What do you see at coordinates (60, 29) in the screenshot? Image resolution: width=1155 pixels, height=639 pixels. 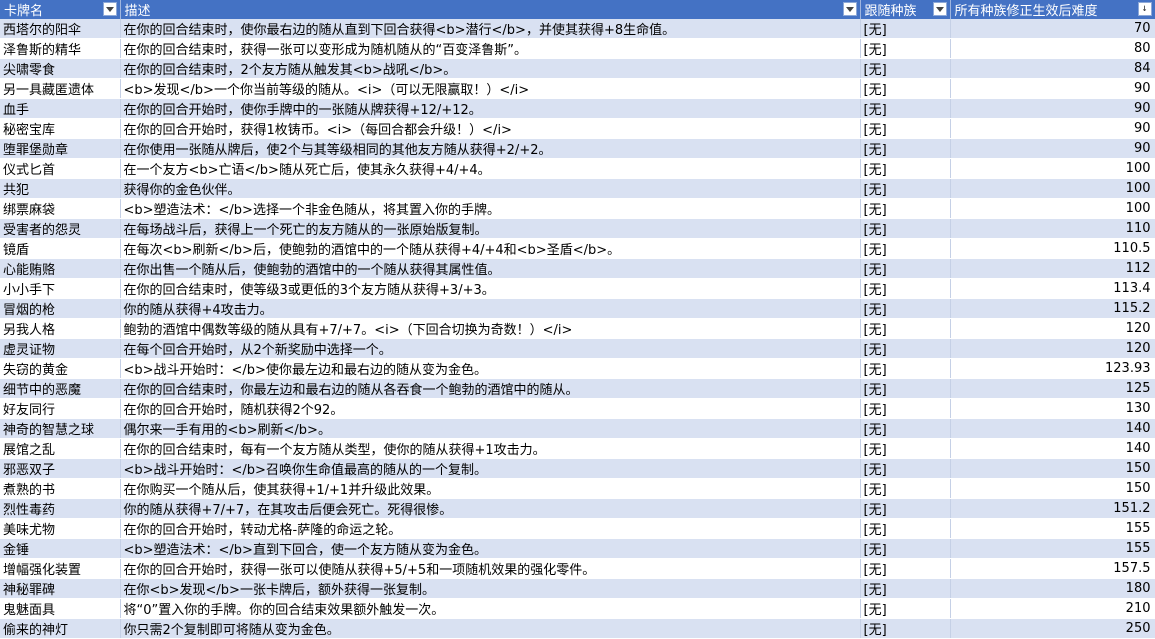 I see `cell-card-name: 西塔尔的阳伞` at bounding box center [60, 29].